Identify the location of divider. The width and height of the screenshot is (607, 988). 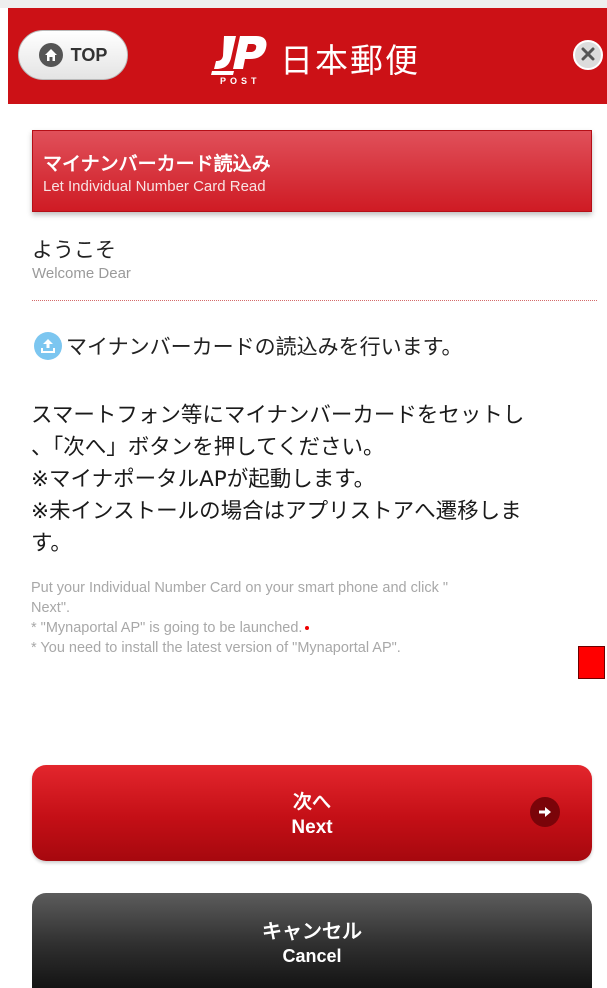
(314, 300).